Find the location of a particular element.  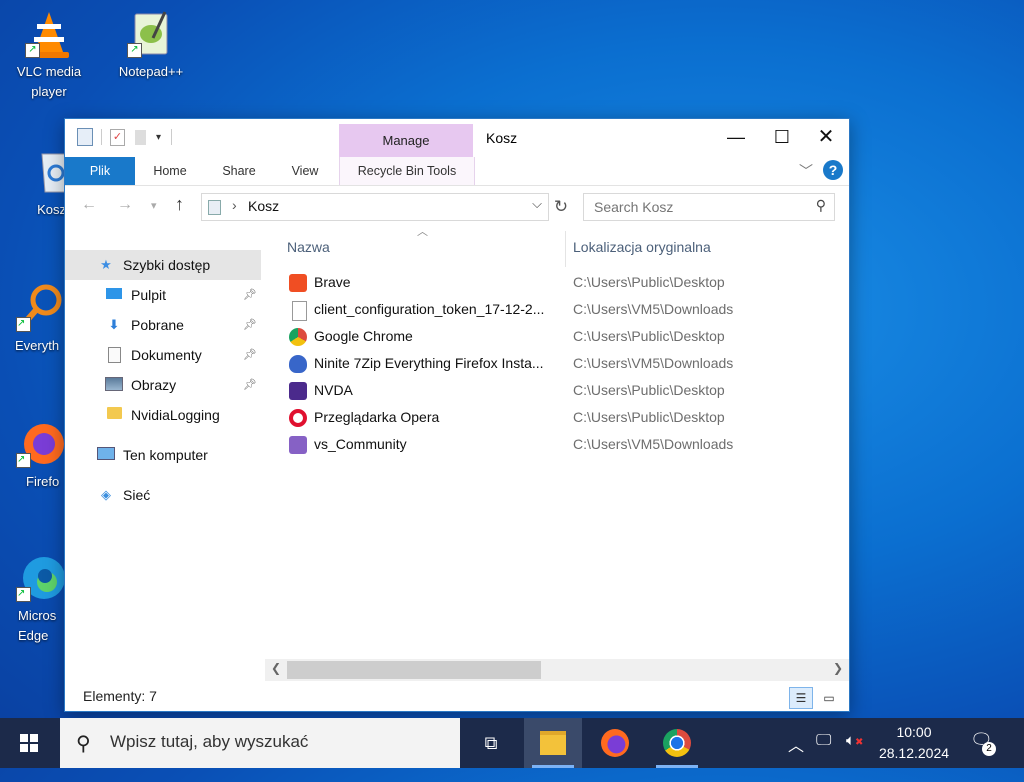

desktop-icon-everything: ↗ Everyth is located at coordinates (32, 319).